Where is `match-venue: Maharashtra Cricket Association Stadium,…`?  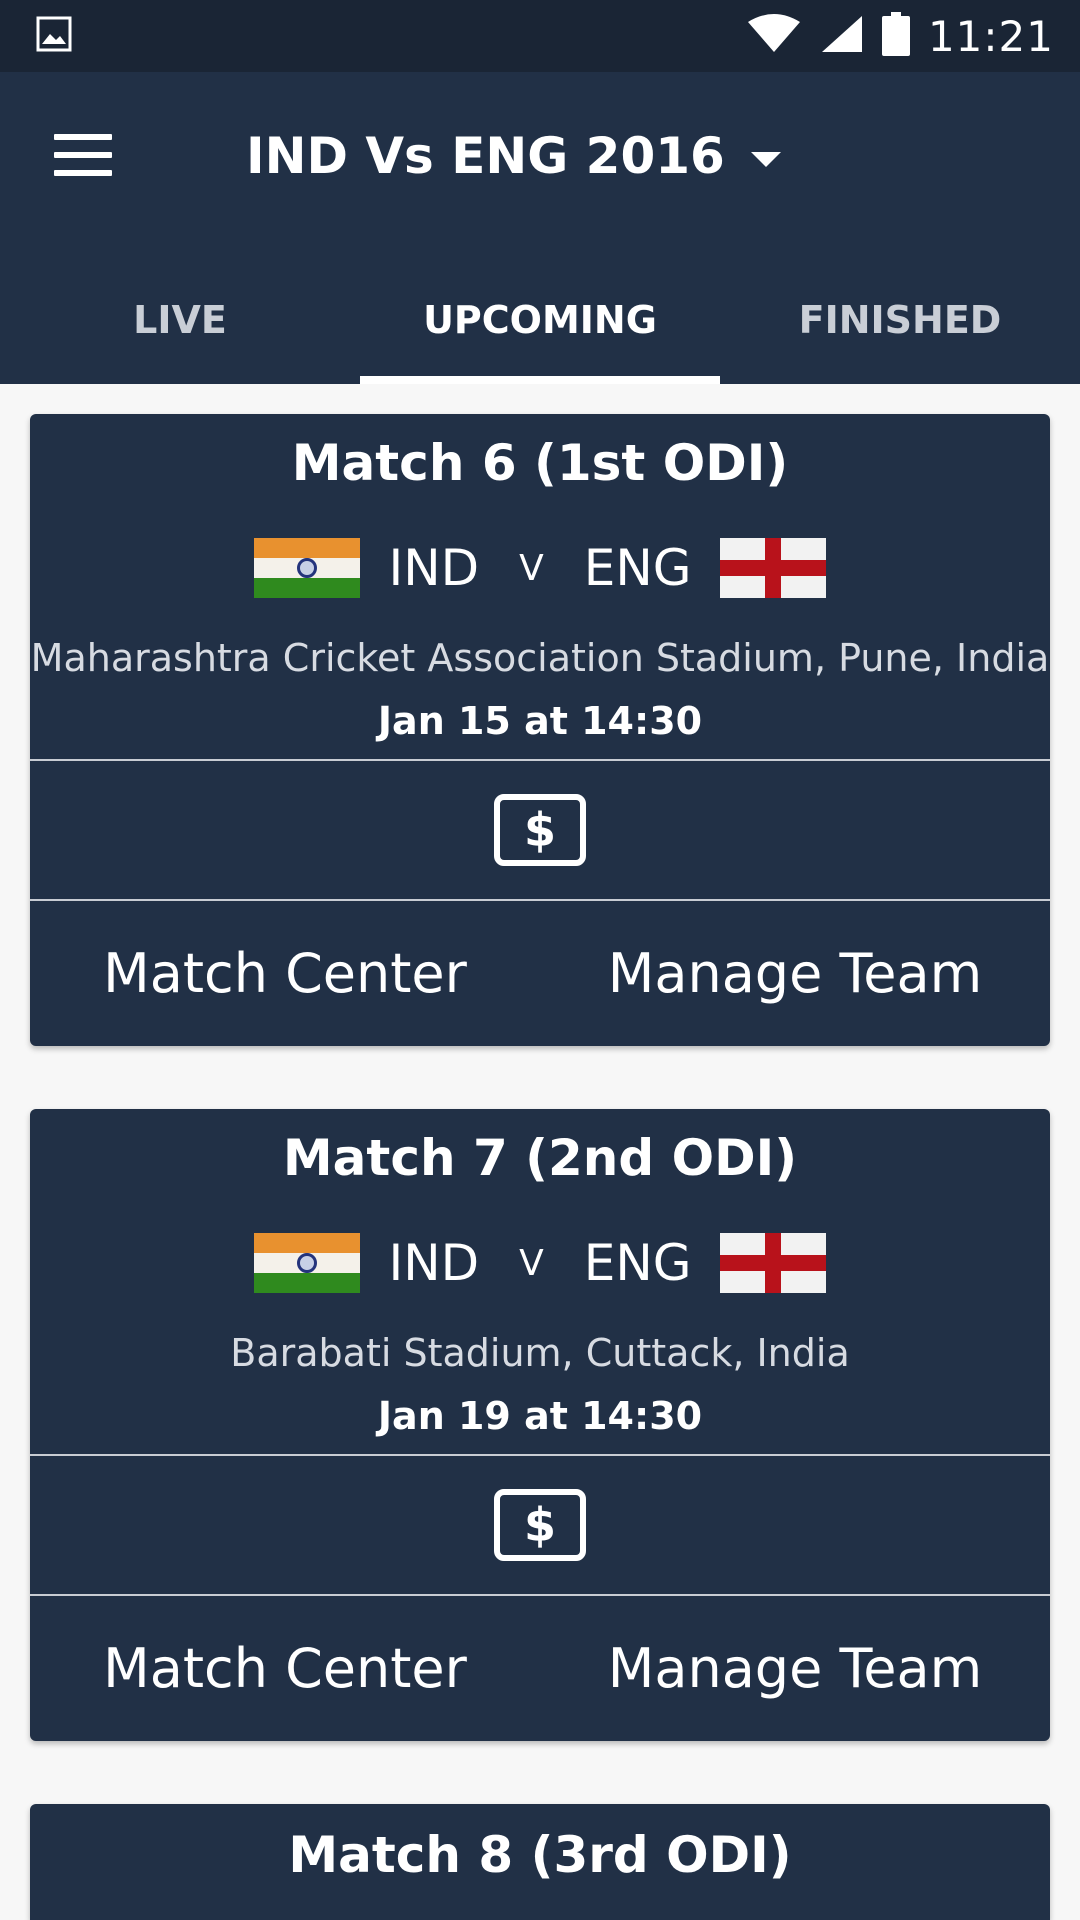 match-venue: Maharashtra Cricket Association Stadium,… is located at coordinates (540, 658).